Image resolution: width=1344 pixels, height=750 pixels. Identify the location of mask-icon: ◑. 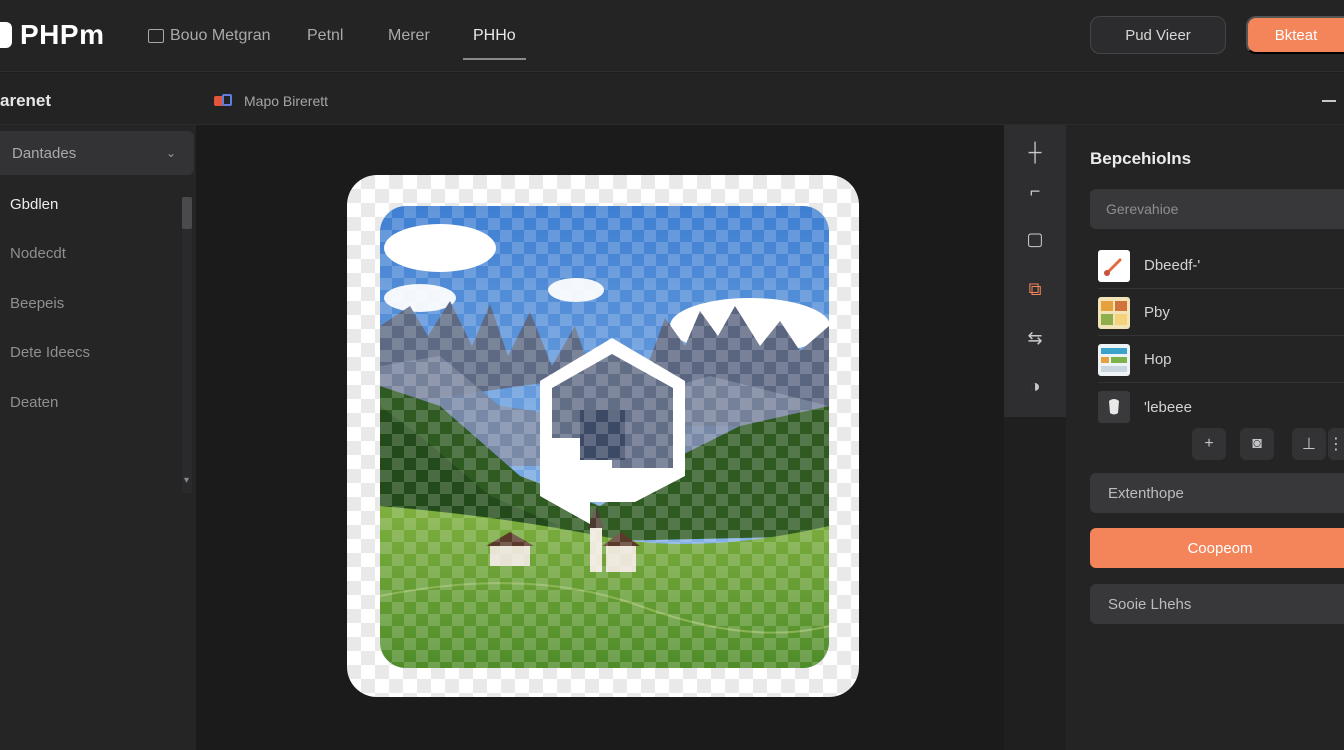
(1035, 386).